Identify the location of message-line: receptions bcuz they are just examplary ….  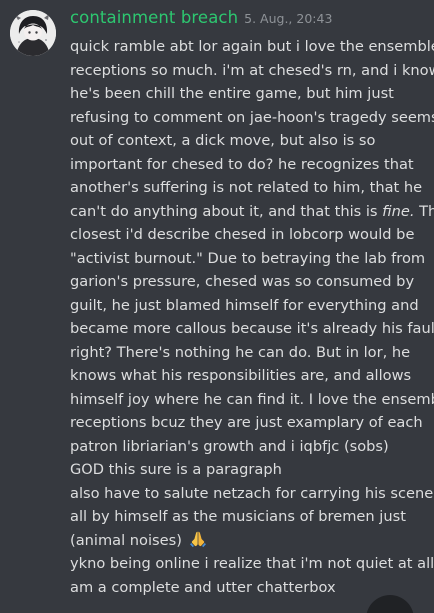
(246, 422).